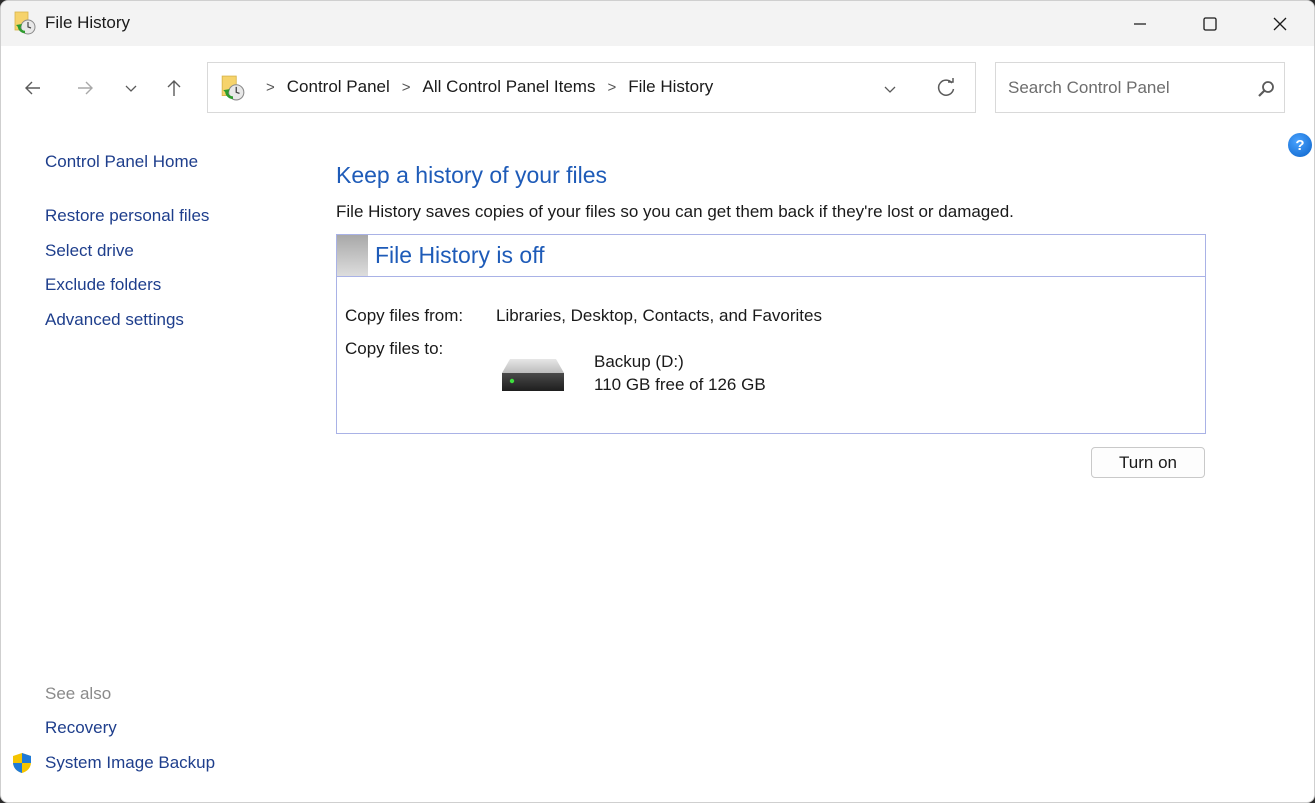 Image resolution: width=1315 pixels, height=803 pixels. What do you see at coordinates (460, 255) in the screenshot?
I see `status-title: File History is off` at bounding box center [460, 255].